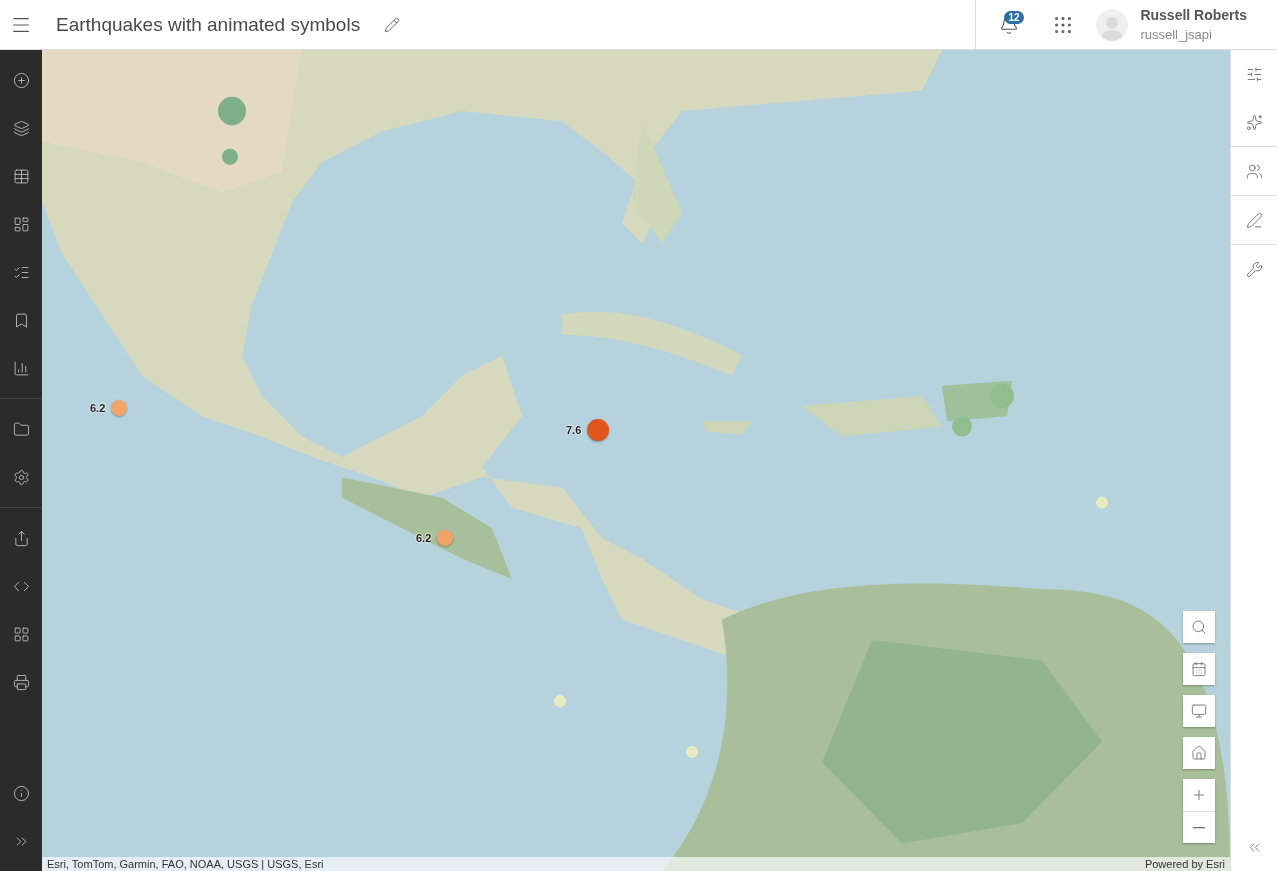  What do you see at coordinates (1112, 24) in the screenshot?
I see `user-avatar` at bounding box center [1112, 24].